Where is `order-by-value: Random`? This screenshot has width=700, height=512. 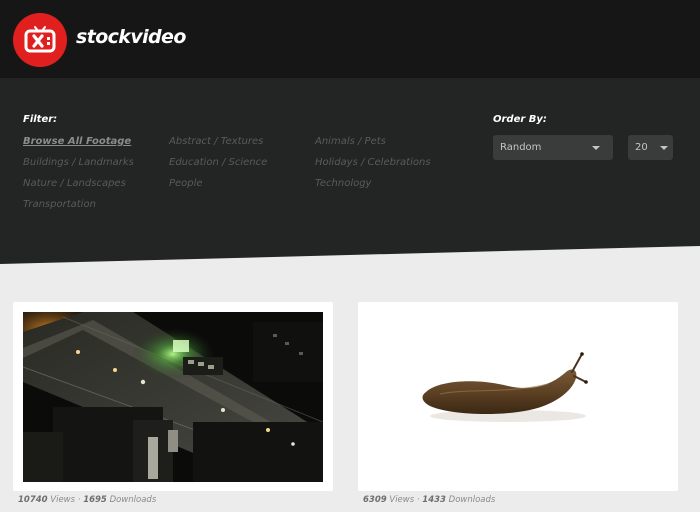
order-by-value: Random is located at coordinates (521, 147).